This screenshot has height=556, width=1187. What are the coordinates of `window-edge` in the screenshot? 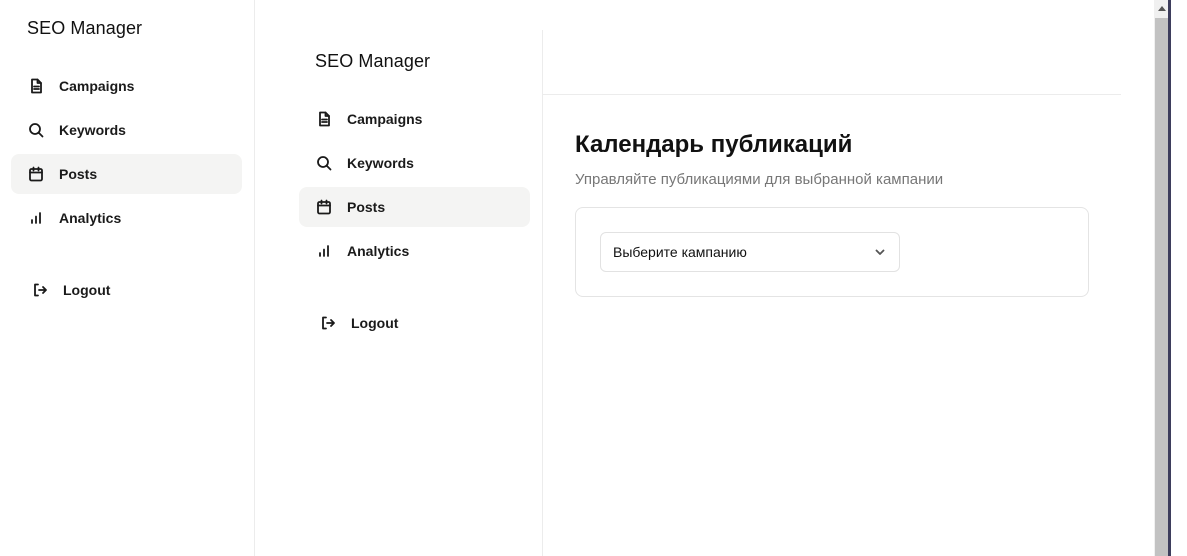 It's located at (1169, 278).